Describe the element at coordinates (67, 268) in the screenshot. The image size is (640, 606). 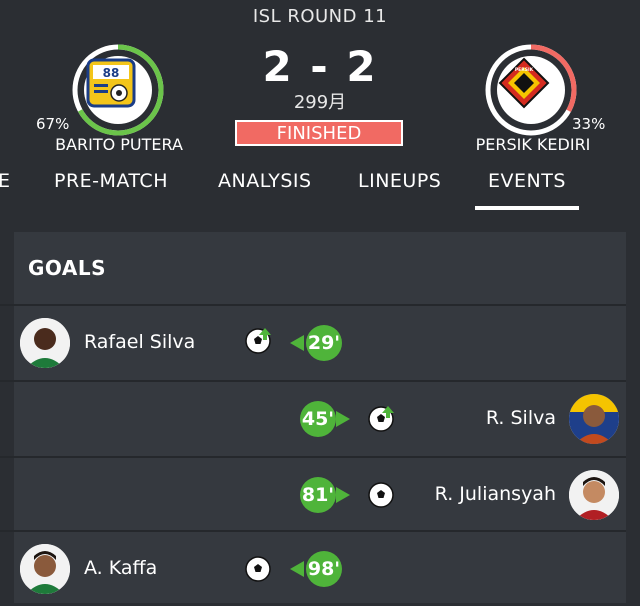
I see `goals-section-title: GOALS` at that location.